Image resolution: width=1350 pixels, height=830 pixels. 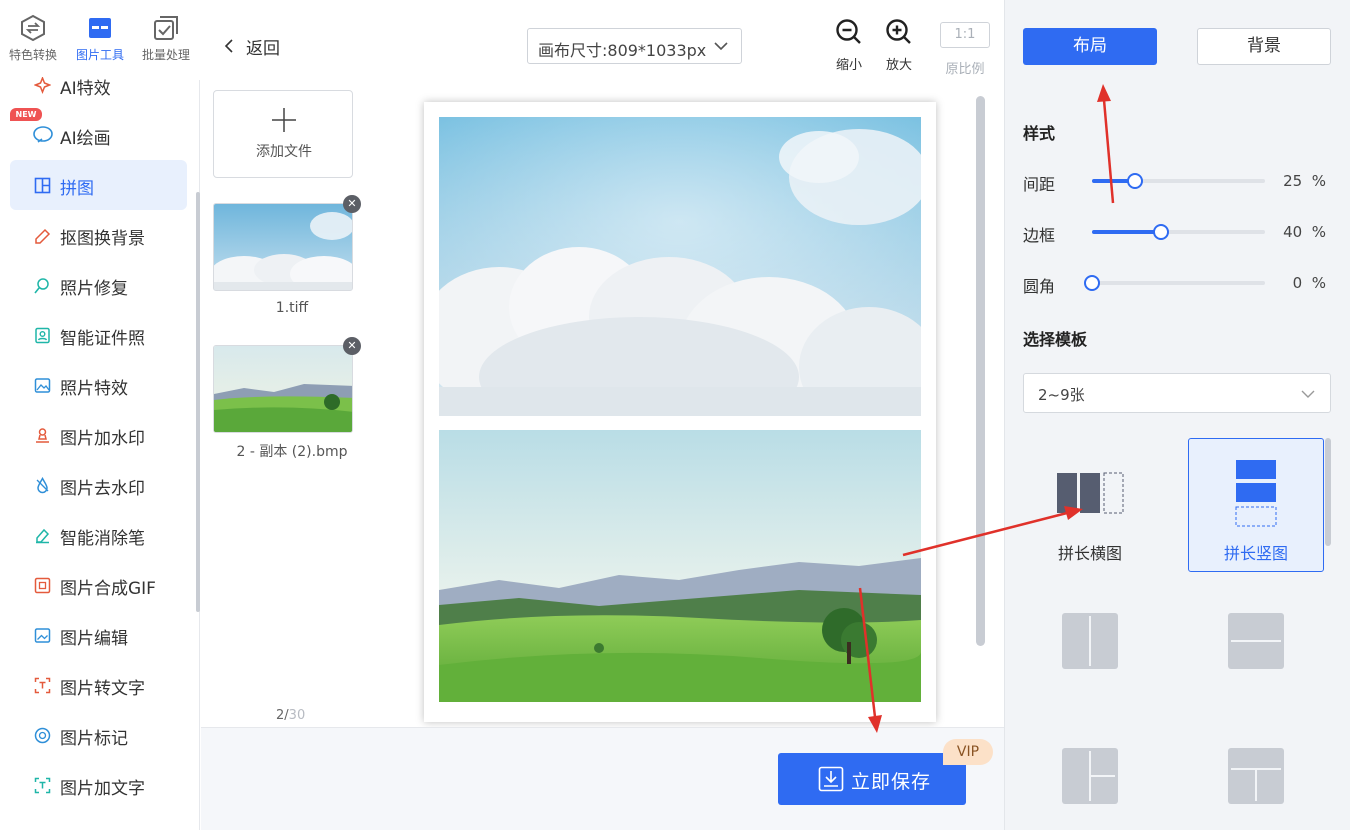 What do you see at coordinates (42, 685) in the screenshot?
I see `ocr-icon` at bounding box center [42, 685].